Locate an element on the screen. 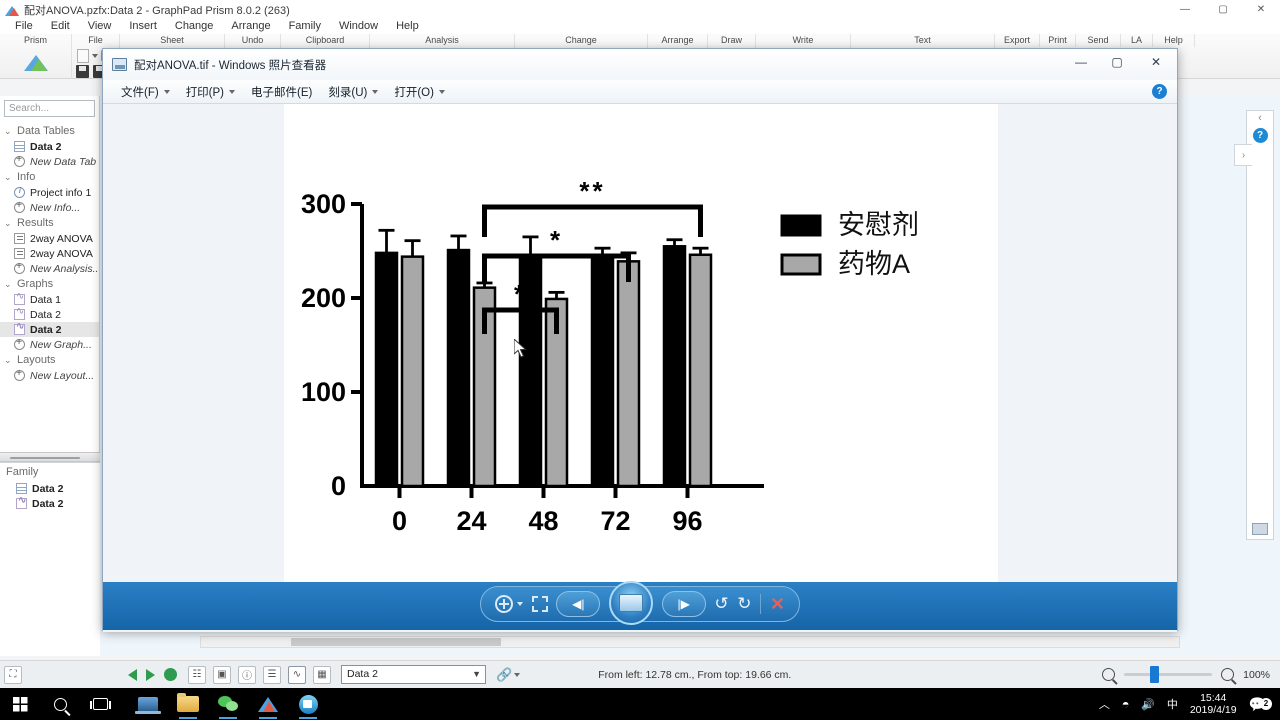 This screenshot has width=1280, height=720. new-file-caret-icon is located at coordinates (94, 55).